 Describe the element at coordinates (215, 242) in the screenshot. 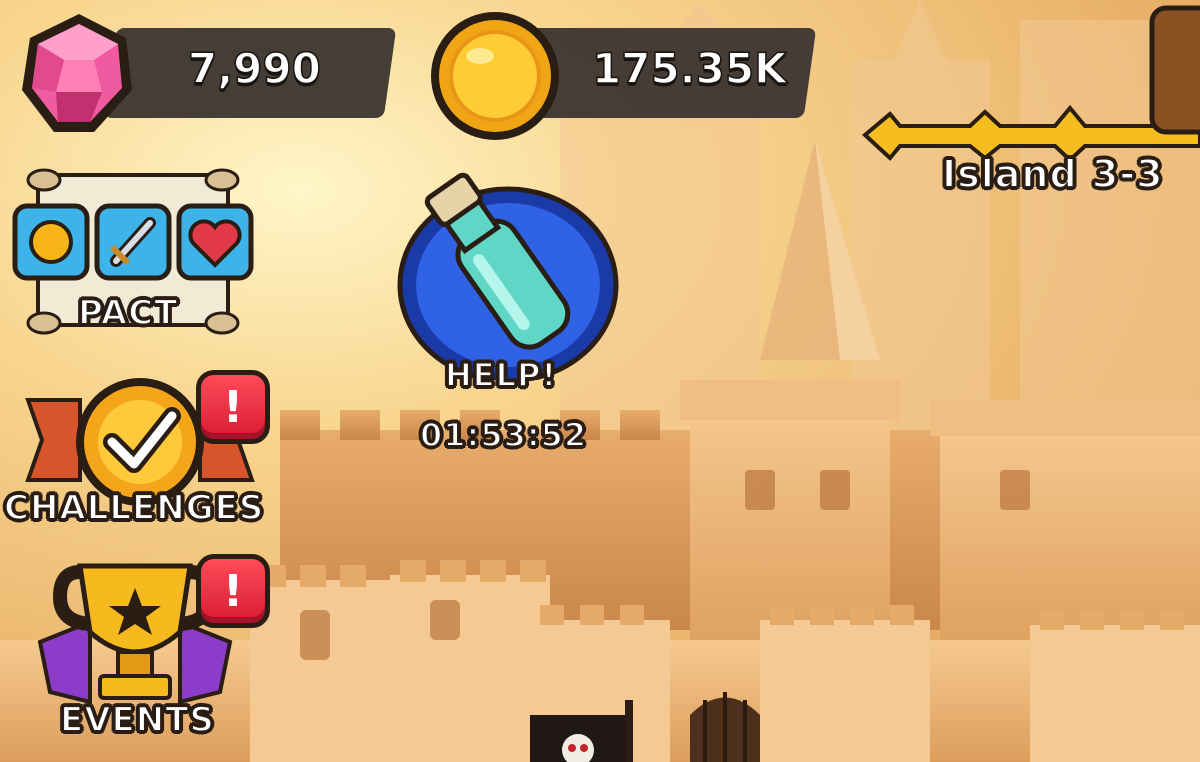

I see `pact-heart-slot-icon` at that location.